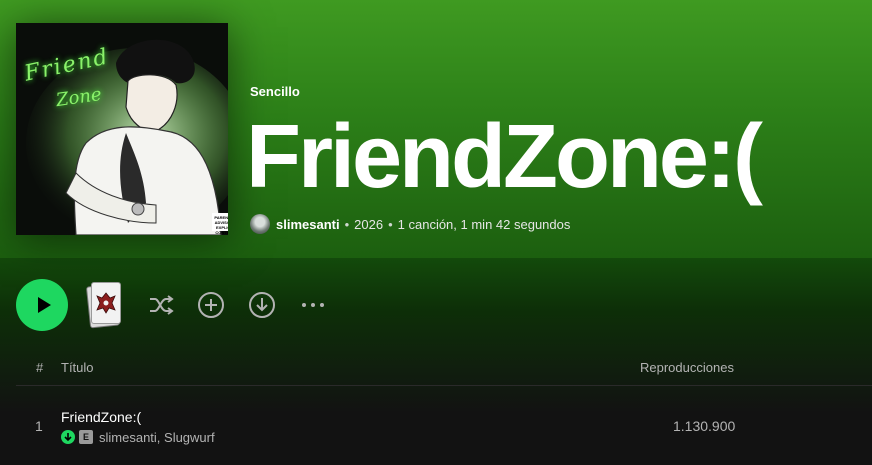 This screenshot has width=872, height=465. I want to click on parental-advisory-label: PARENTAL ADVISORY EXPLICIT CONTENT, so click(220, 224).